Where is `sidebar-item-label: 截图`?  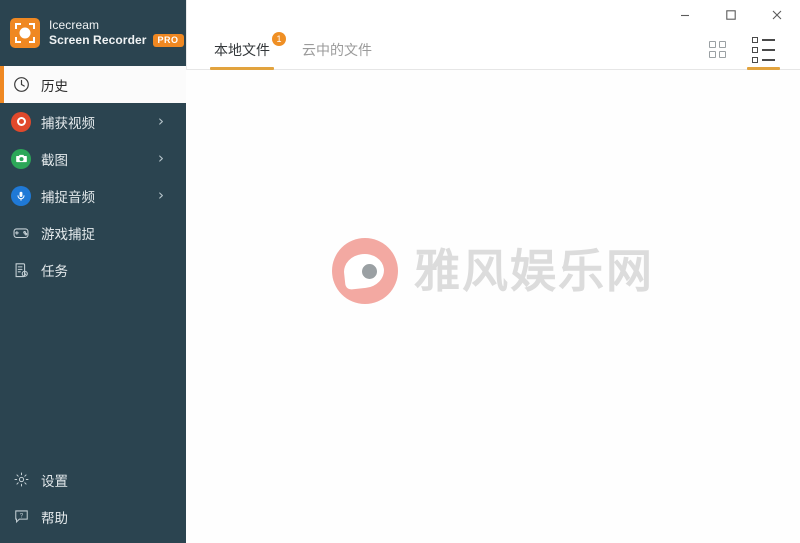
sidebar-item-label: 截图 is located at coordinates (54, 160).